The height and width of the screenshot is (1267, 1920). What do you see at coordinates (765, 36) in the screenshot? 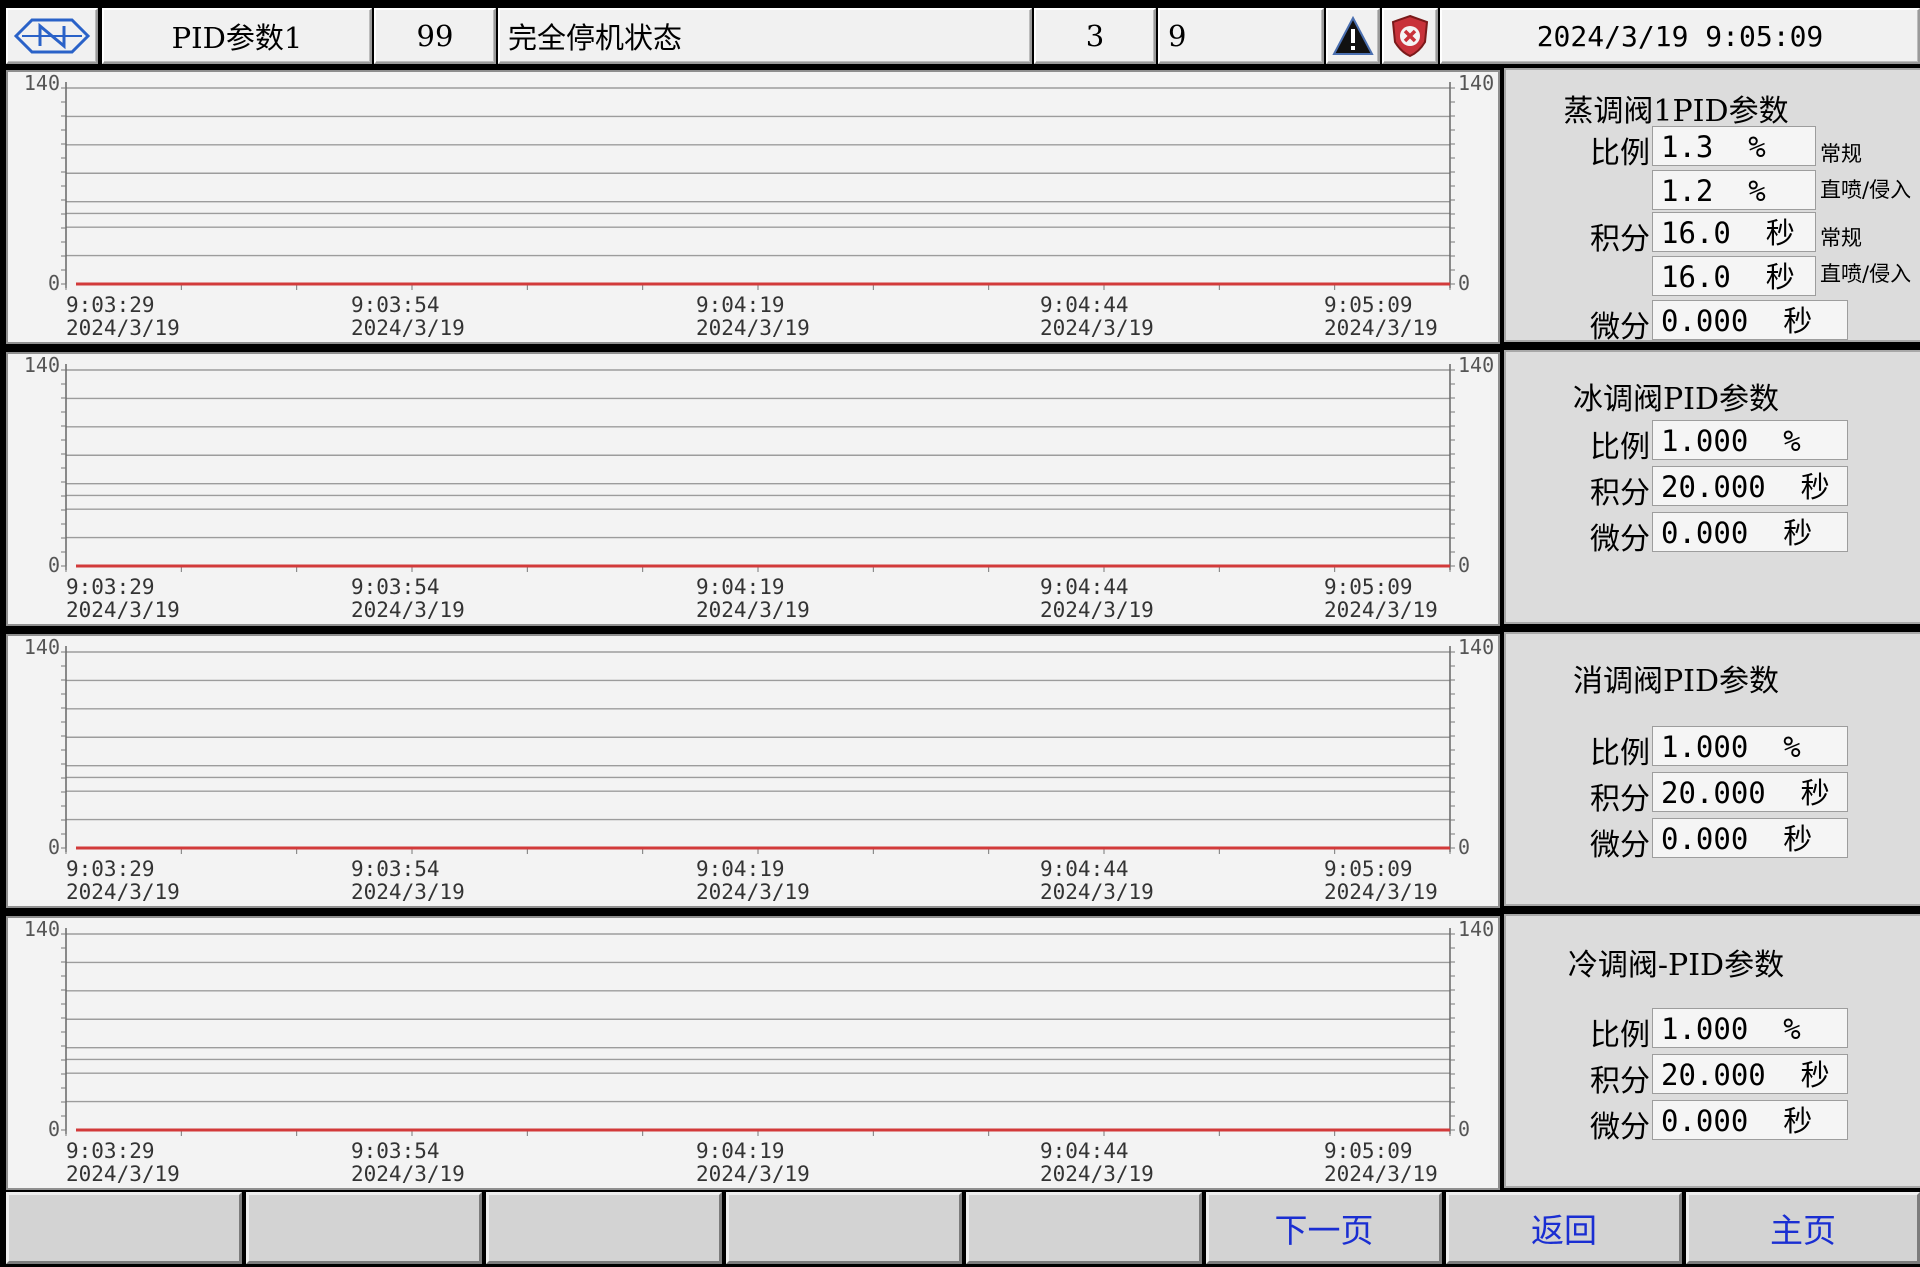
I see `run-status: 完全停机状态` at bounding box center [765, 36].